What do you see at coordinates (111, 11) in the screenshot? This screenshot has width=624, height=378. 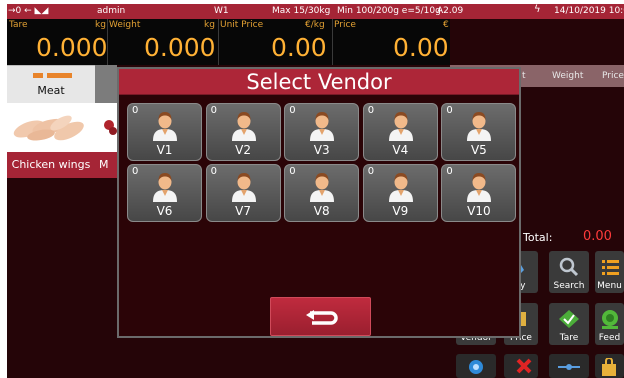 I see `user-name: admin` at bounding box center [111, 11].